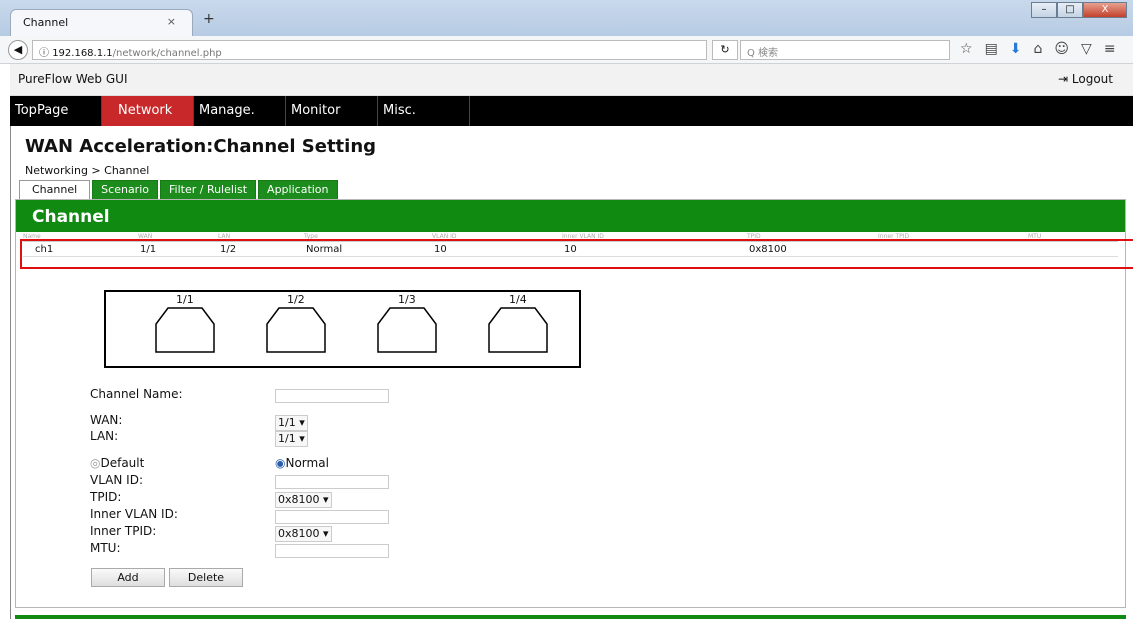 This screenshot has width=1133, height=619. What do you see at coordinates (1086, 49) in the screenshot?
I see `pocket-icon: ▽` at bounding box center [1086, 49].